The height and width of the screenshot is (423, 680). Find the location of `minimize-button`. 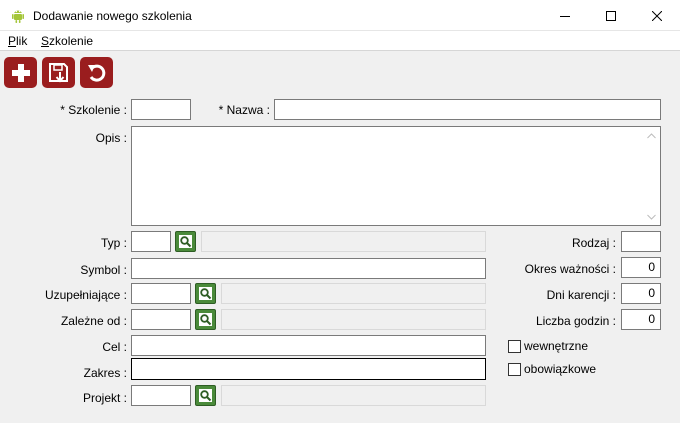

minimize-button is located at coordinates (565, 15).